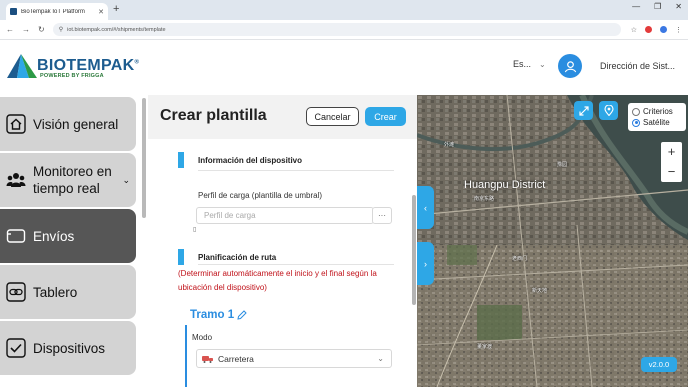  What do you see at coordinates (344, 10) in the screenshot?
I see `browser-tab-bar: BioTempak IoT Platform ✕ + — ❐ ✕` at bounding box center [344, 10].